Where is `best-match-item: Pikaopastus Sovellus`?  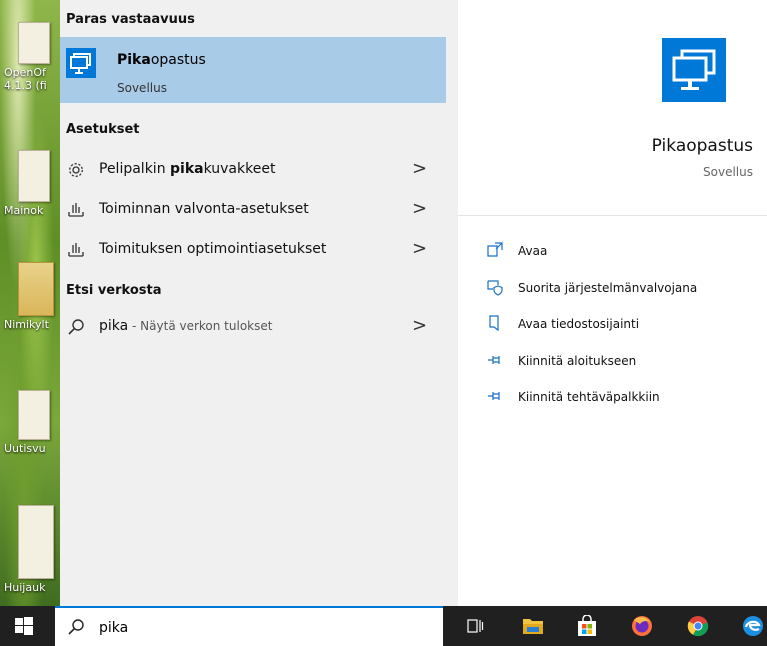
best-match-item: Pikaopastus Sovellus is located at coordinates (253, 70).